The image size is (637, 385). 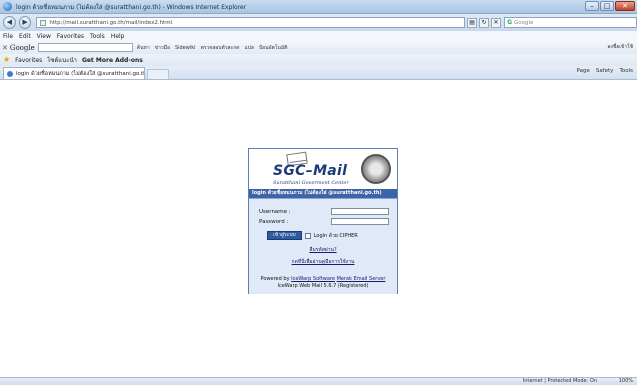 What do you see at coordinates (185, 48) in the screenshot?
I see `gtool-sidewiki: Sidewiki` at bounding box center [185, 48].